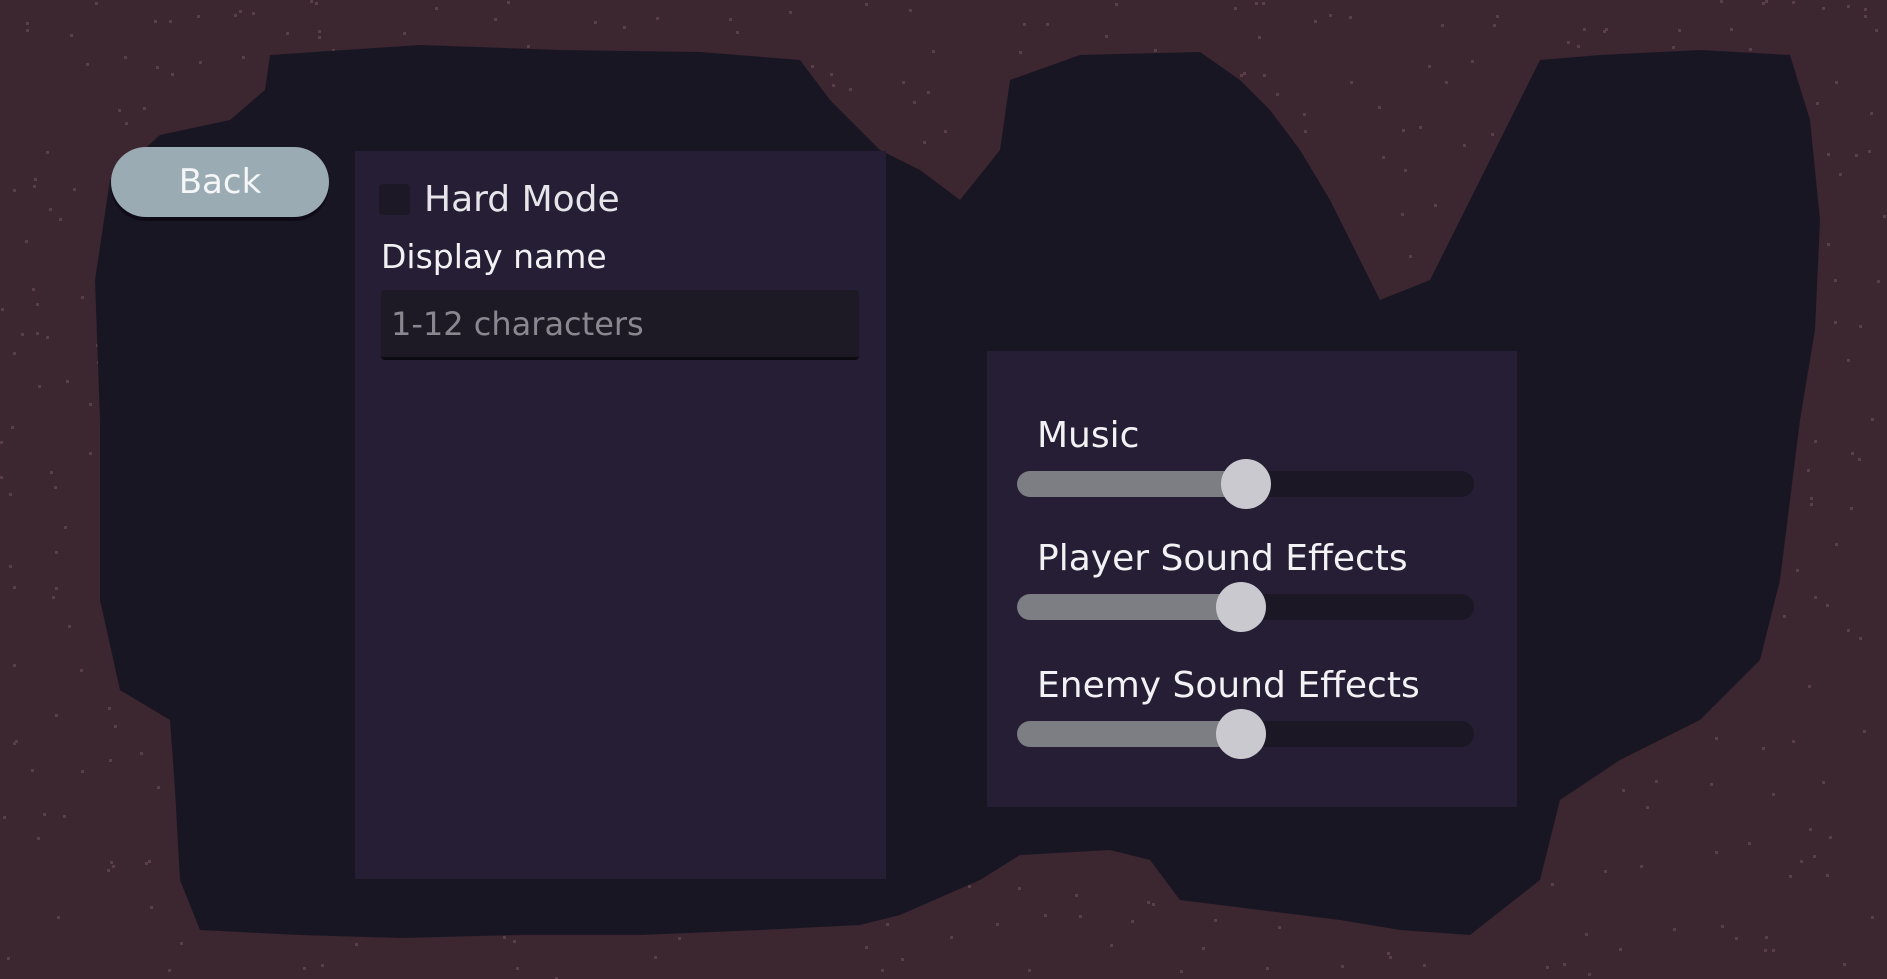  I want to click on player-sfx-slider, so click(1245, 607).